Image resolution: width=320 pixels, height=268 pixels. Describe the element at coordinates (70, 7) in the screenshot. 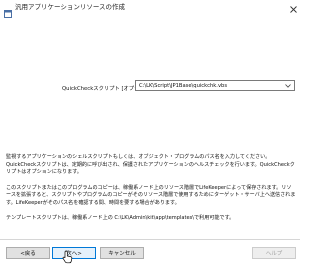

I see `window-title: 汎用アプリケーションリソースの作成` at that location.